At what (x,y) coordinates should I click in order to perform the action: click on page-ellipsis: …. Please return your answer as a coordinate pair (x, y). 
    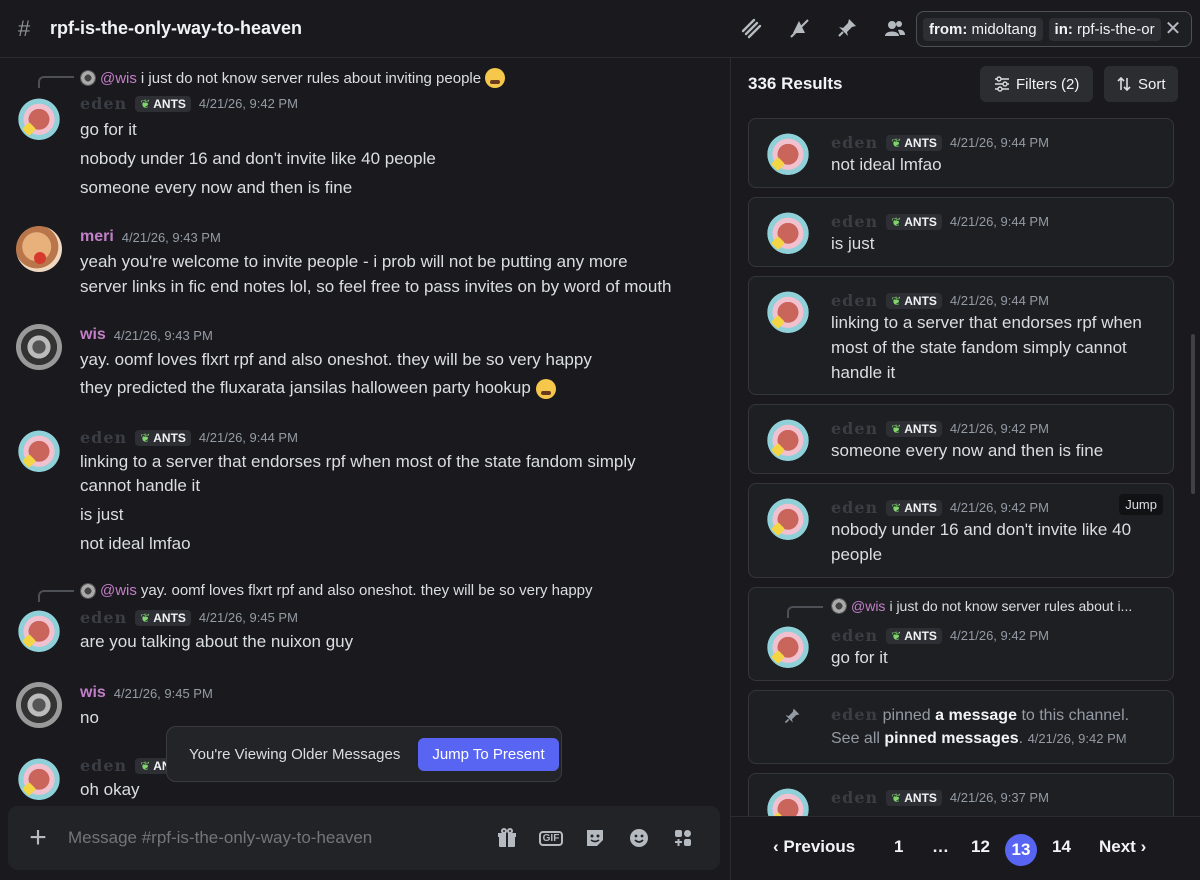
    Looking at the image, I should click on (940, 846).